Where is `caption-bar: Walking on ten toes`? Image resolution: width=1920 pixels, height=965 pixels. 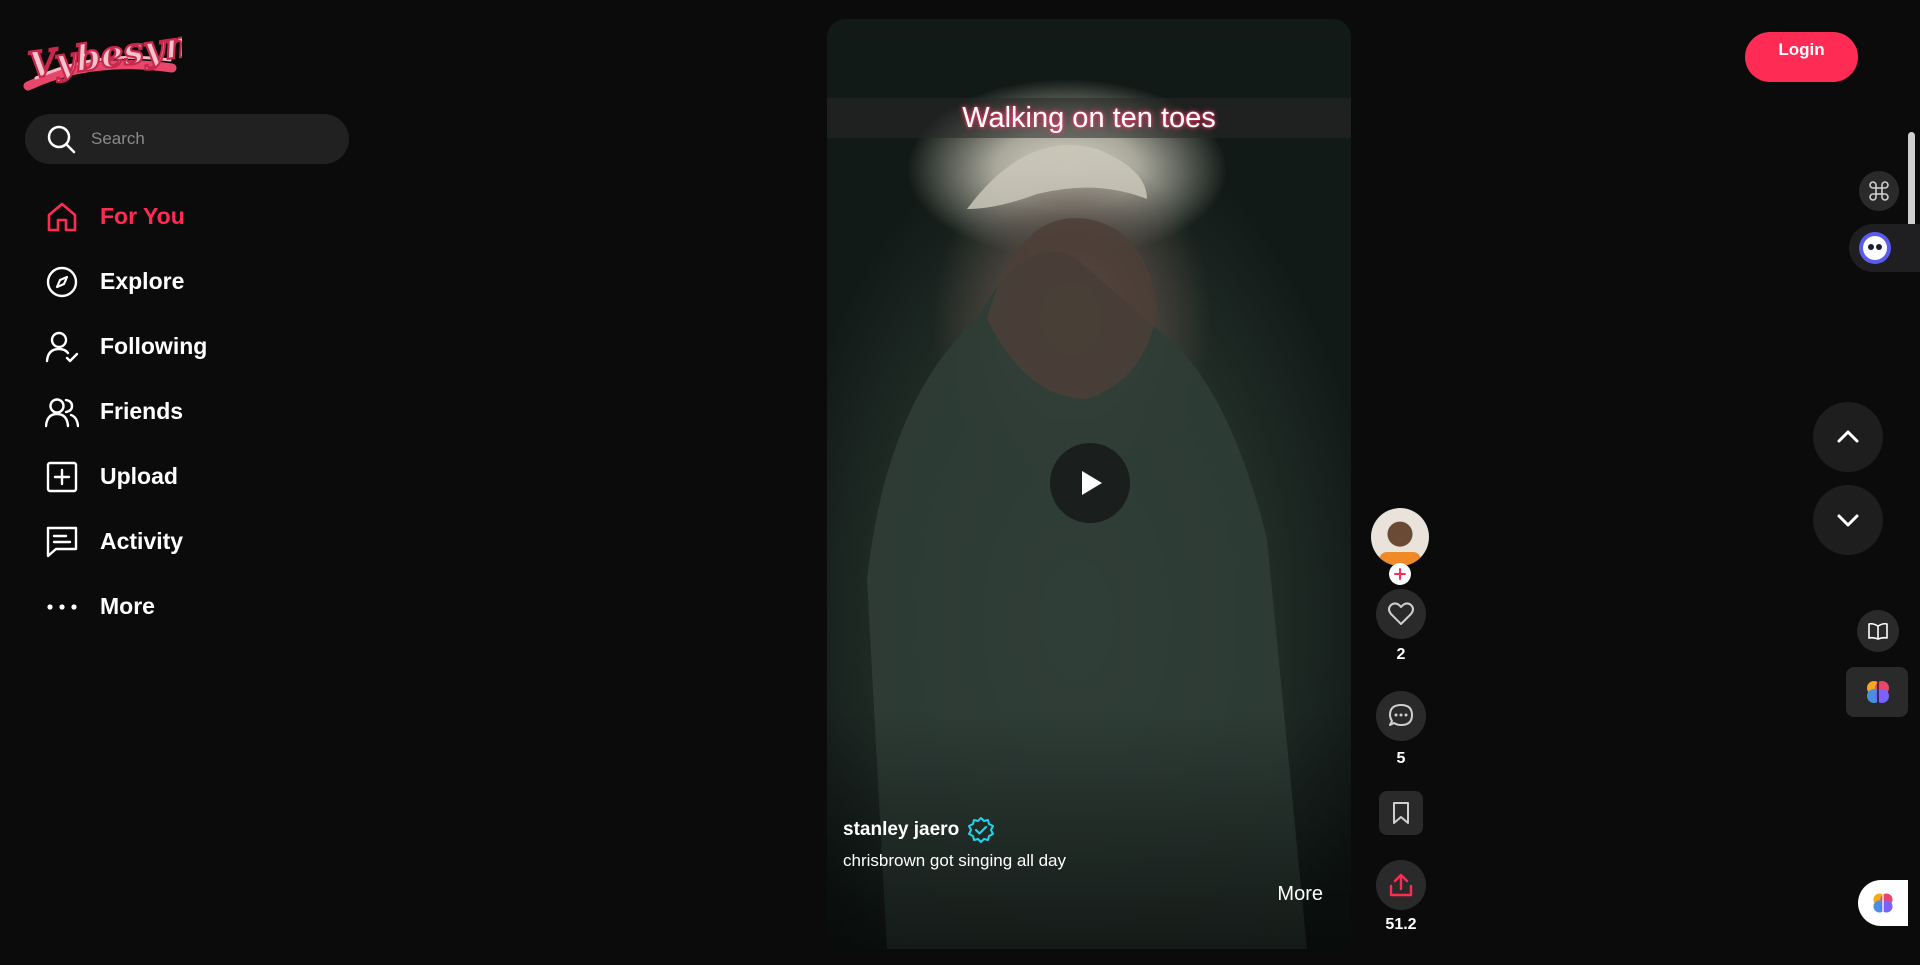 caption-bar: Walking on ten toes is located at coordinates (1089, 118).